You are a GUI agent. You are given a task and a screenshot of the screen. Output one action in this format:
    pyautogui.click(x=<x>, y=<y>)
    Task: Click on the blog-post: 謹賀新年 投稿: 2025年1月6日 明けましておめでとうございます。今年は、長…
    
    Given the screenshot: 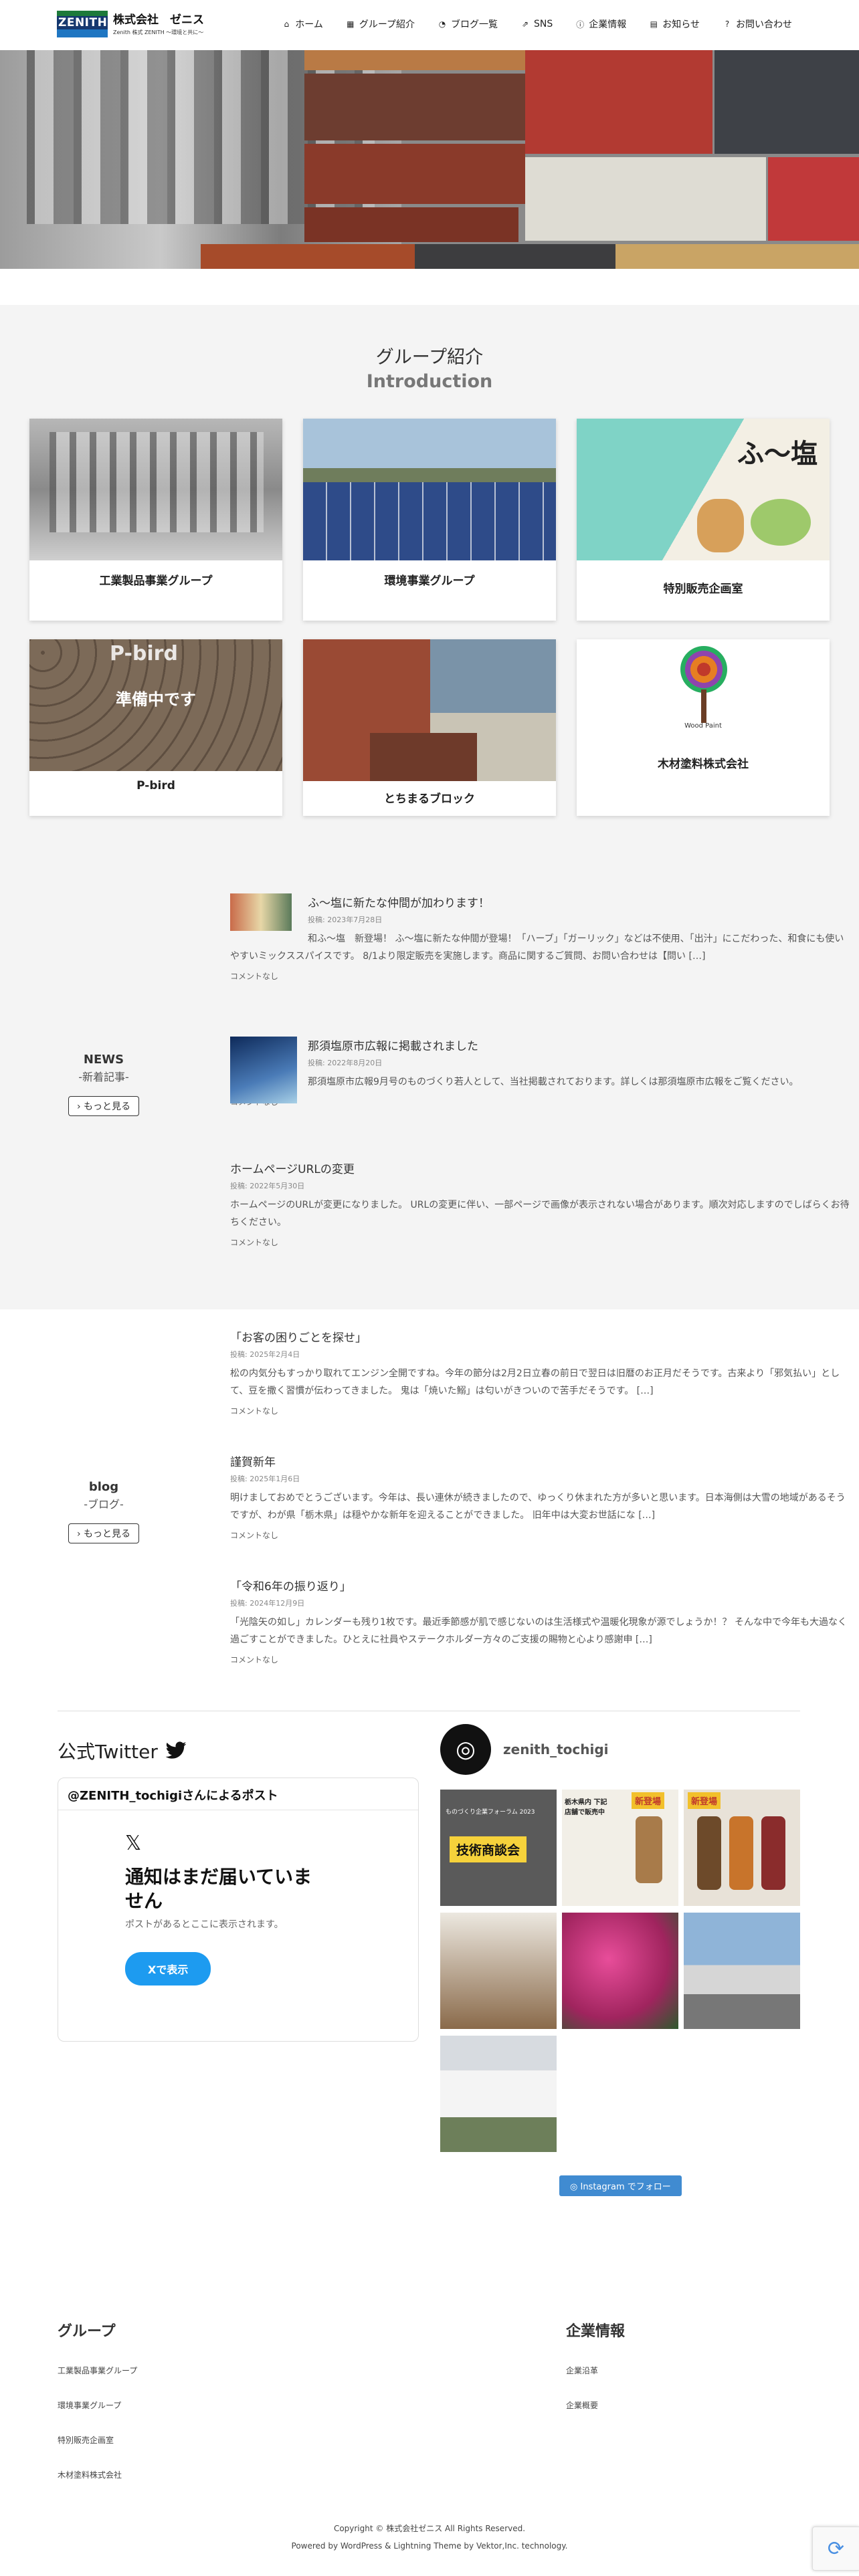 What is the action you would take?
    pyautogui.click(x=541, y=1497)
    